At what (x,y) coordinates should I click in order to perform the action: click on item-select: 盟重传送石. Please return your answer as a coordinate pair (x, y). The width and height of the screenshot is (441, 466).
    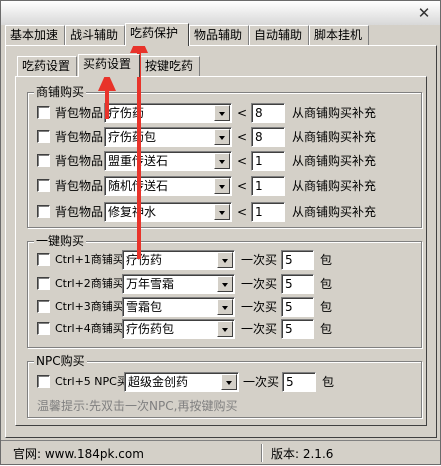
    Looking at the image, I should click on (168, 161).